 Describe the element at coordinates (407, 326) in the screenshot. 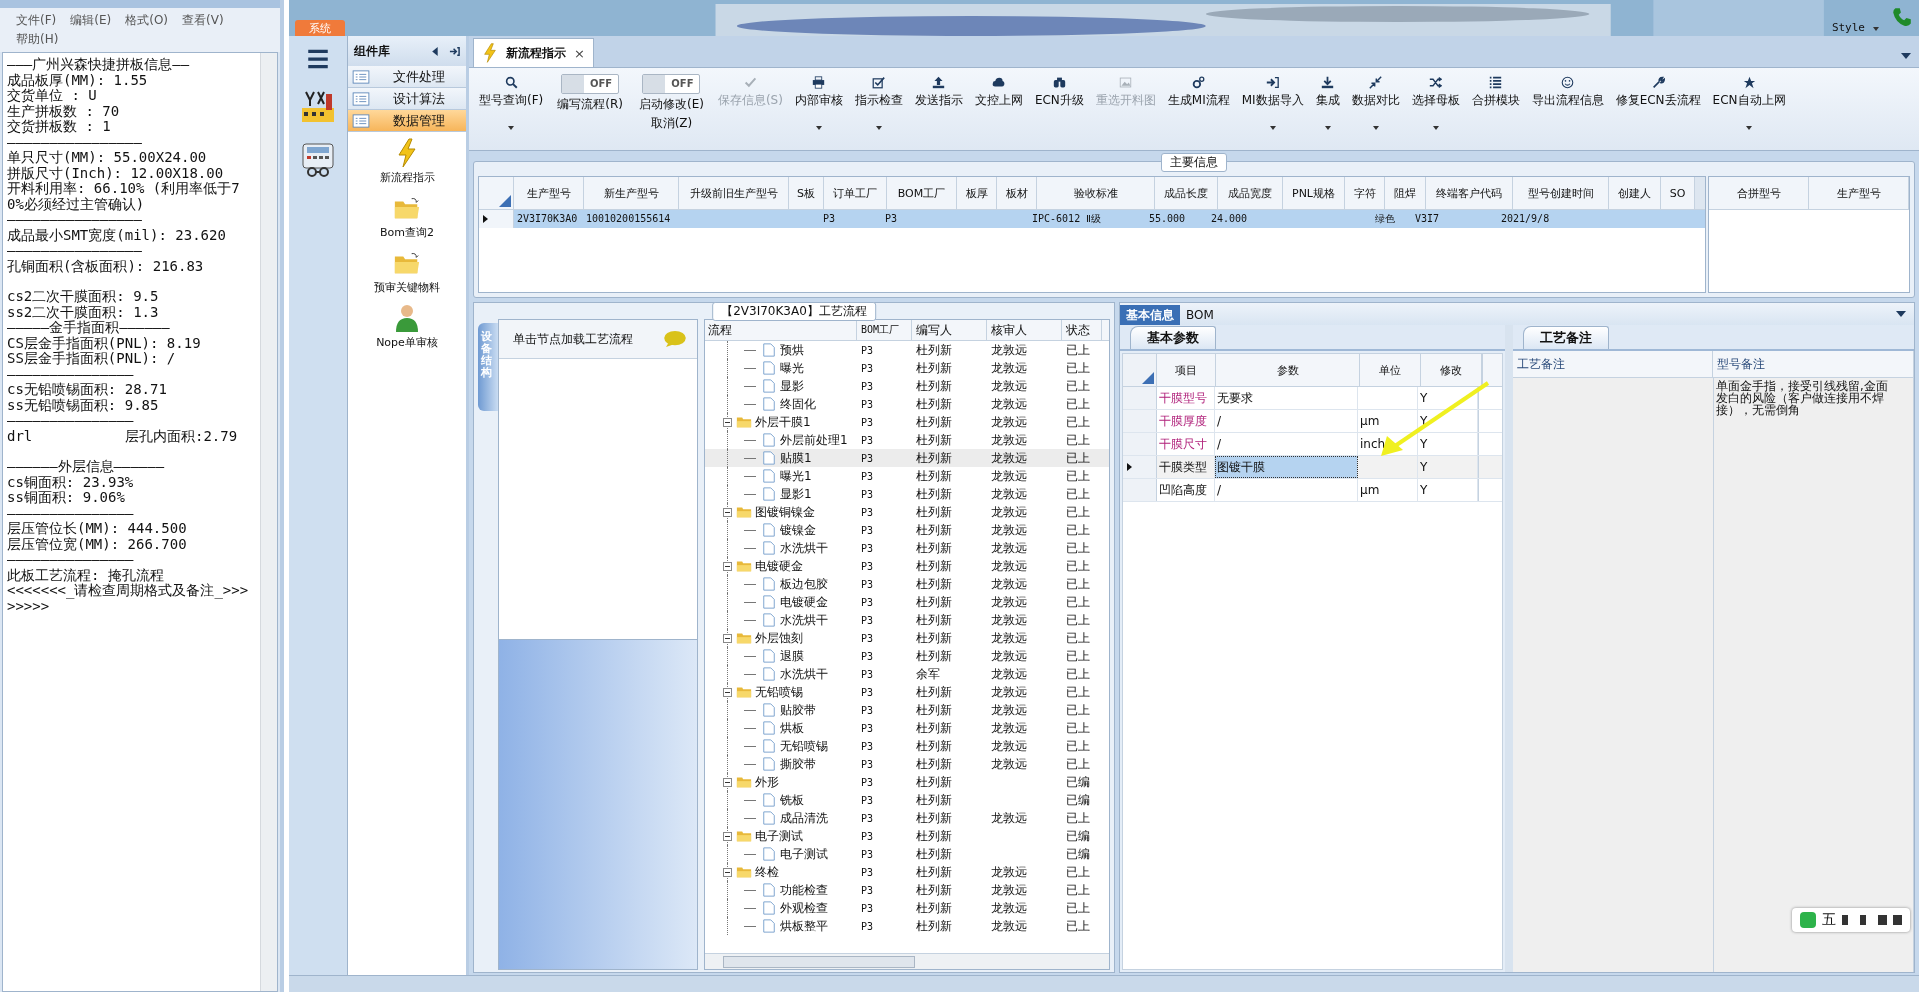

I see `nav-item: Nope单审核` at that location.